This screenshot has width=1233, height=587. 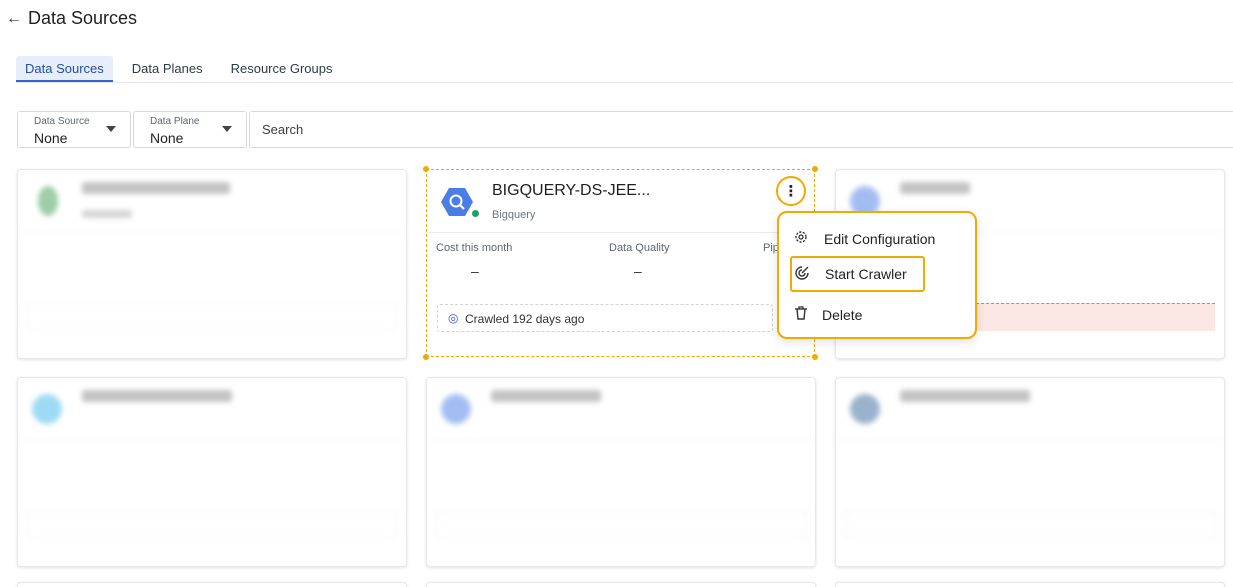 I want to click on data-plane-select: Data Plane None, so click(x=190, y=129).